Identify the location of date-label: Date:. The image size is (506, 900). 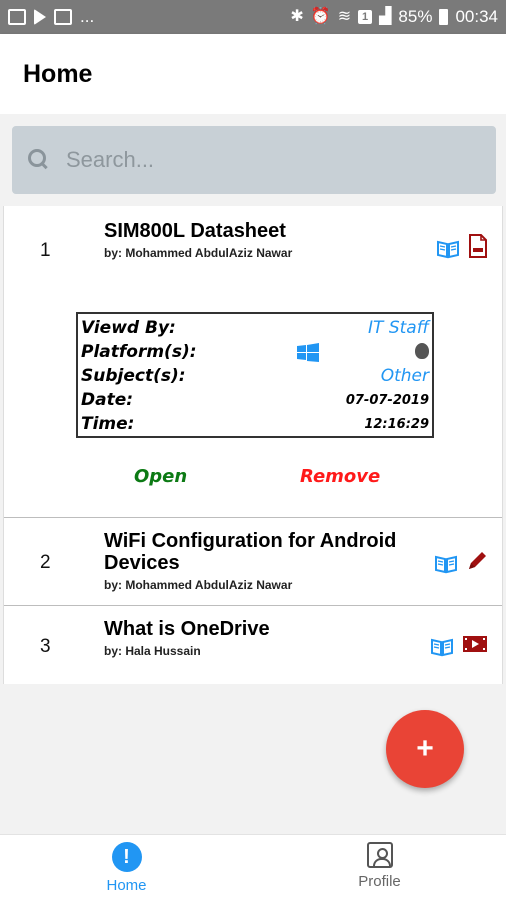
(107, 400).